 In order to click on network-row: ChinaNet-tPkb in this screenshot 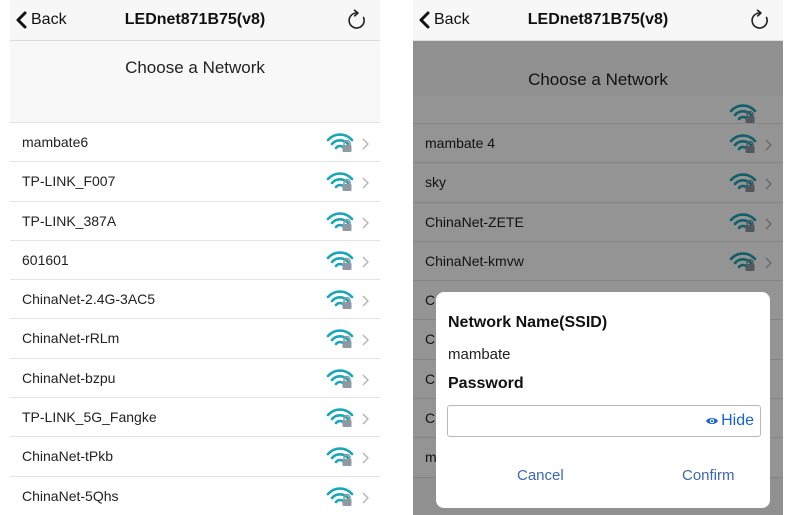, I will do `click(195, 457)`.